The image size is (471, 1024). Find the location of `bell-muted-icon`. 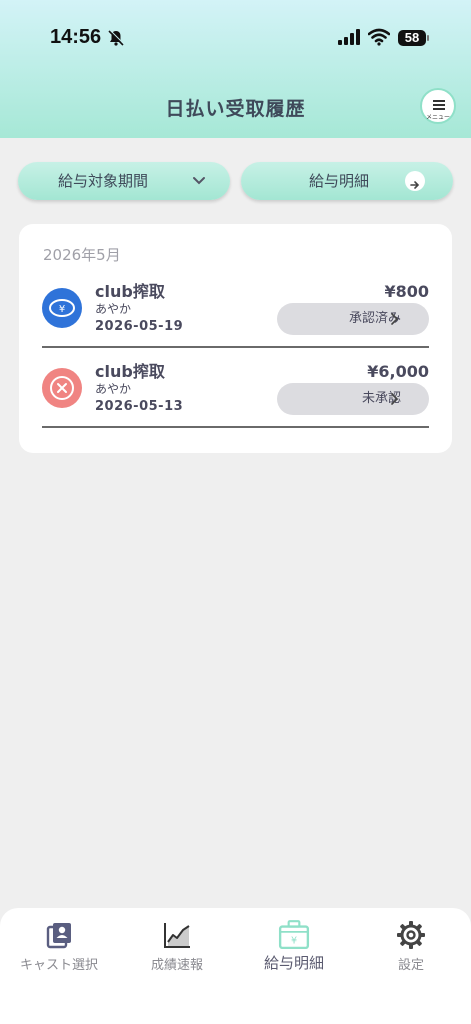

bell-muted-icon is located at coordinates (116, 37).